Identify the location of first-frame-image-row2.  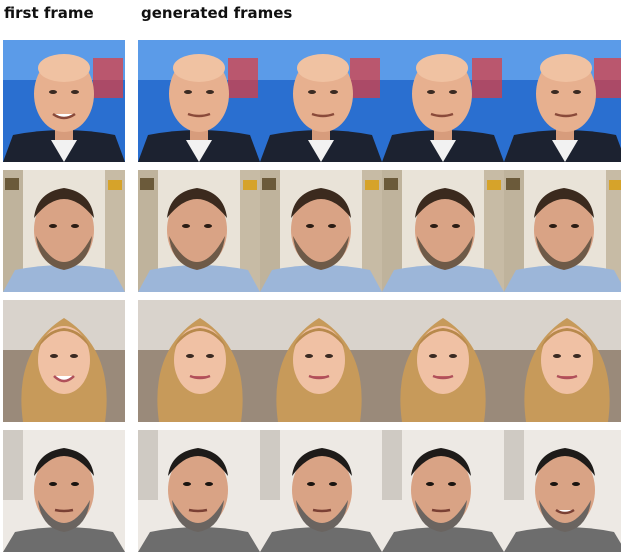
(64, 231).